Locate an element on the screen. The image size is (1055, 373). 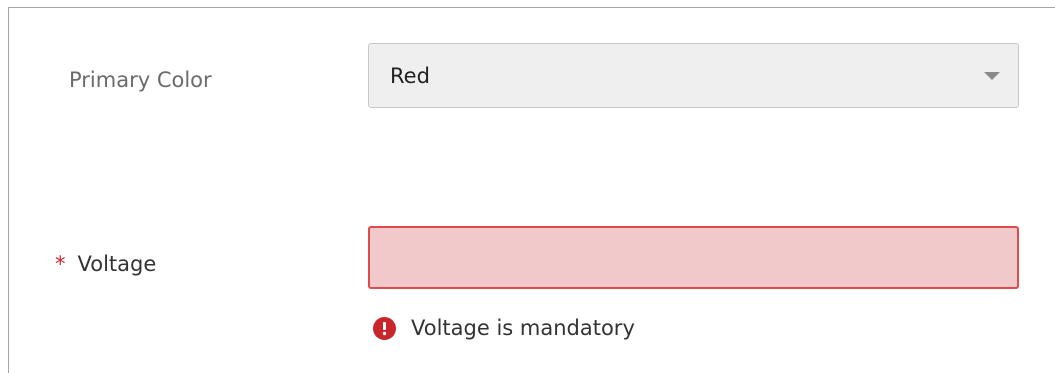
voltage-input is located at coordinates (693, 257).